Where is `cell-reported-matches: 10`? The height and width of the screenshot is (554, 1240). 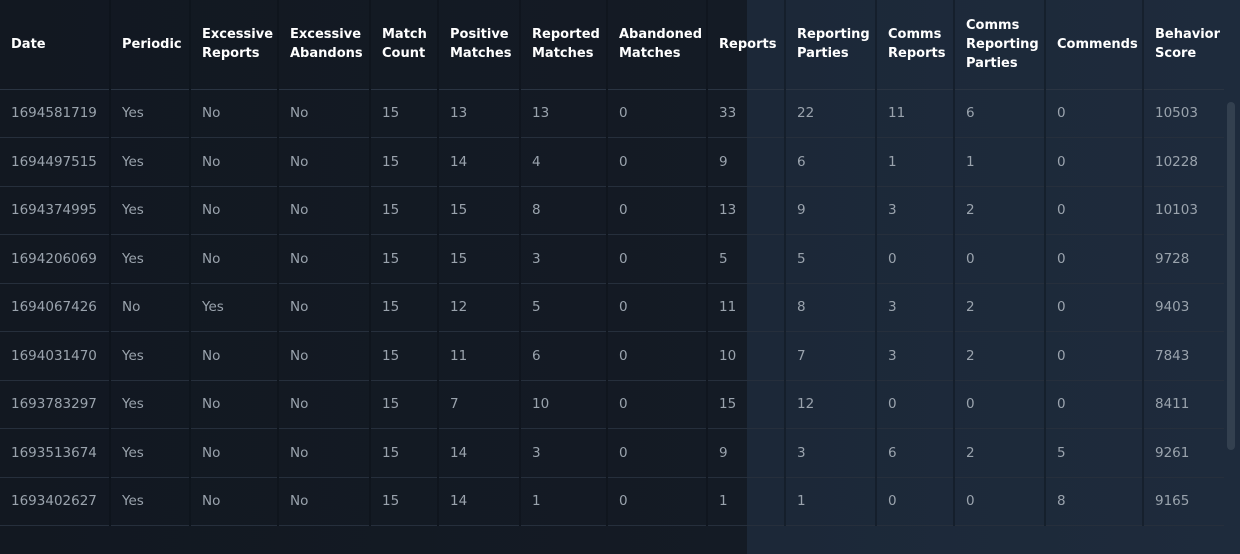 cell-reported-matches: 10 is located at coordinates (563, 404).